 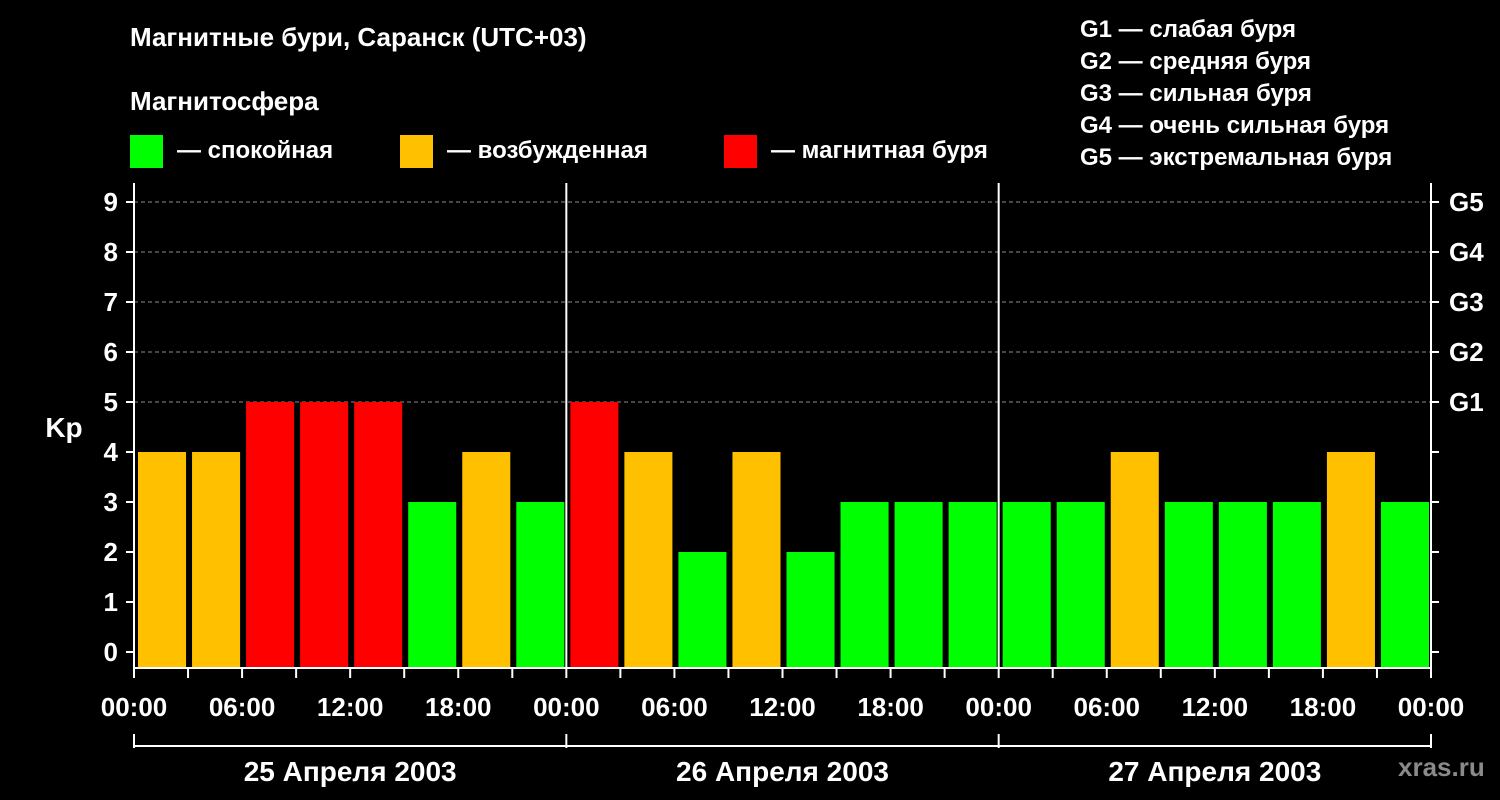 I want to click on y-tick-label: 8, so click(x=111, y=252).